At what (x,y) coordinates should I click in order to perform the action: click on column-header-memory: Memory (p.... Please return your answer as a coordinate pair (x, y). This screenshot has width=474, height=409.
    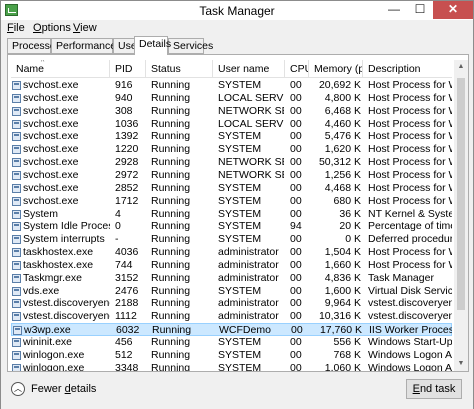
    Looking at the image, I should click on (336, 69).